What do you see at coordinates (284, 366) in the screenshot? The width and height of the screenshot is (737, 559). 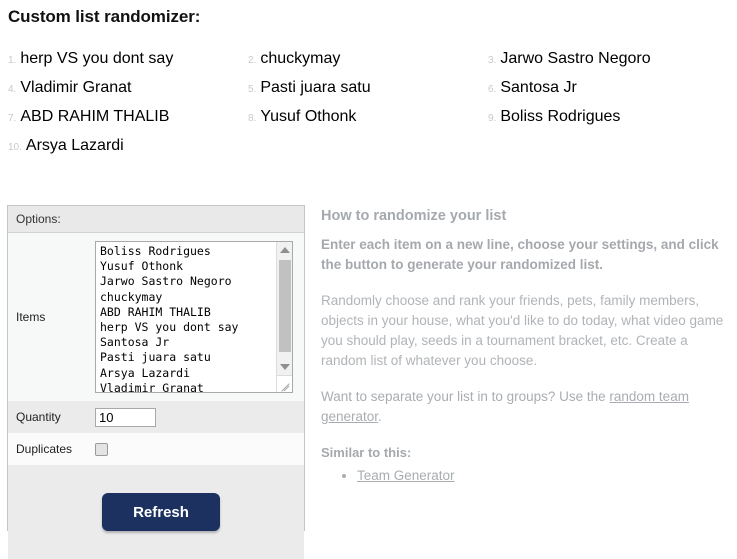 I see `scroll-down-arrow-icon` at bounding box center [284, 366].